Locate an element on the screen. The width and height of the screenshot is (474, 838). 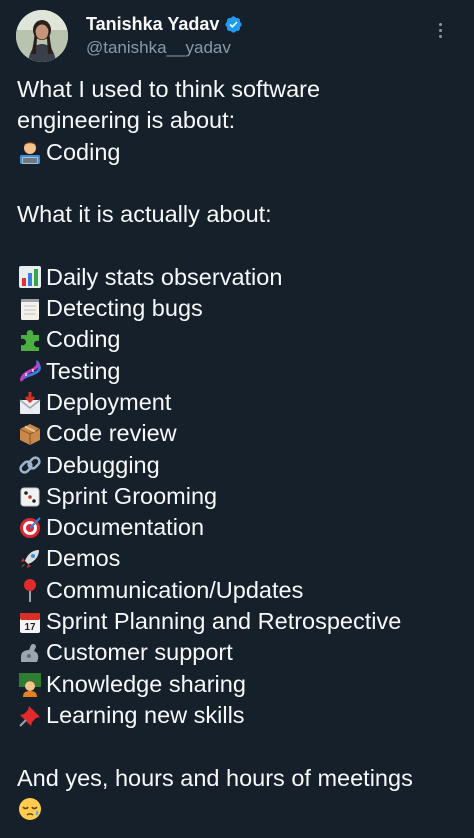
dice-emoji-icon is located at coordinates (30, 497).